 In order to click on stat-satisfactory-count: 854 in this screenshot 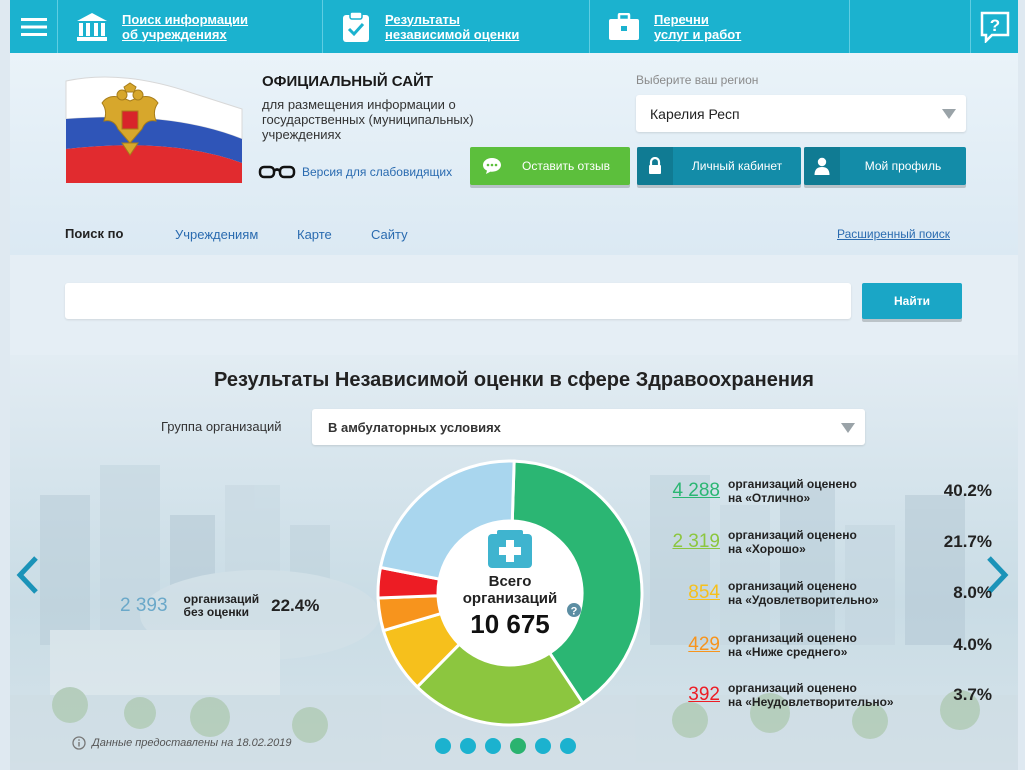, I will do `click(691, 593)`.